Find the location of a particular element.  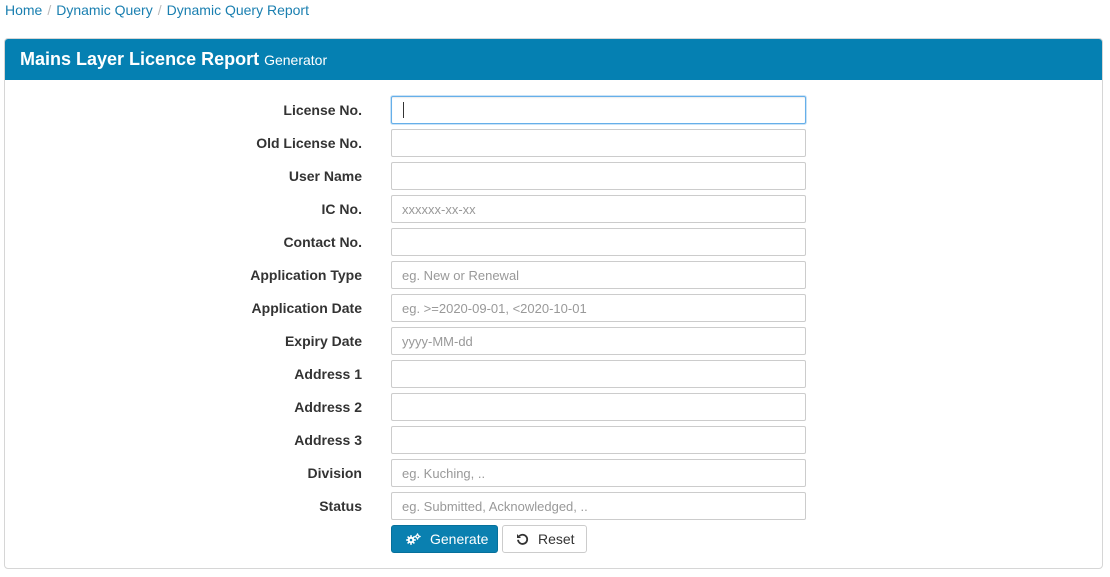

reset-button-label: Reset is located at coordinates (556, 539).